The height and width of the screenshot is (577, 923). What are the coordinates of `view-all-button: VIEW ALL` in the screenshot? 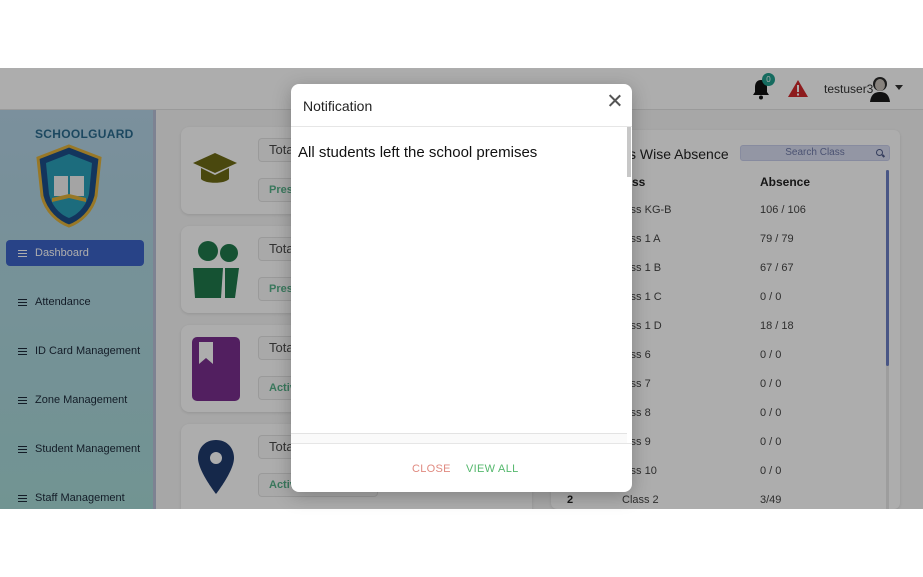 It's located at (492, 469).